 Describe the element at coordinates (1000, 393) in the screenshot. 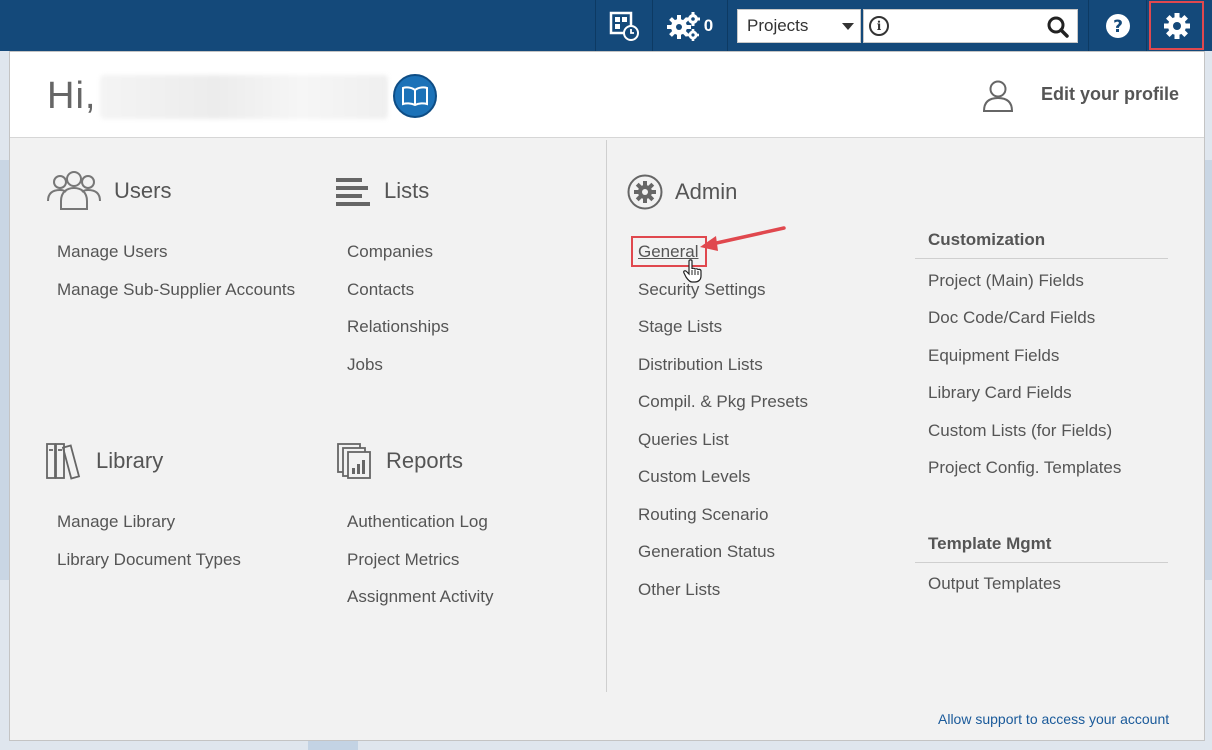

I see `library-card-fields-link: Library Card Fields` at that location.